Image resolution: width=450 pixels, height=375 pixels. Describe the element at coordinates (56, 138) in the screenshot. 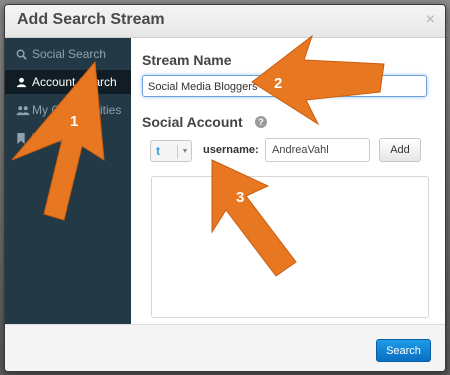

I see `sidebar-item-label: Watchlist` at that location.